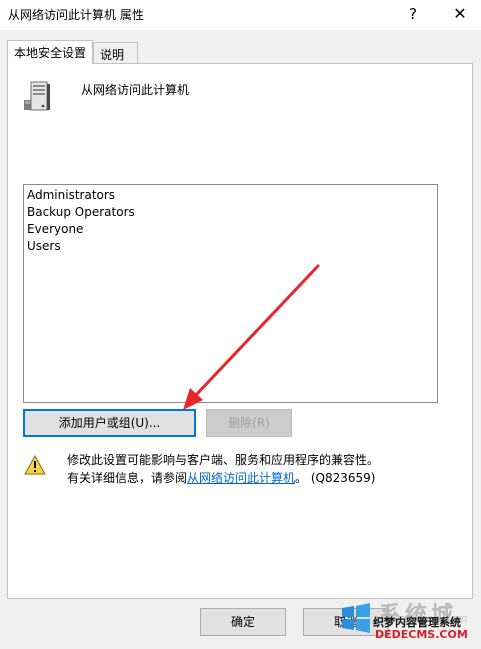  Describe the element at coordinates (55, 229) in the screenshot. I see `list-item: Everyone` at that location.